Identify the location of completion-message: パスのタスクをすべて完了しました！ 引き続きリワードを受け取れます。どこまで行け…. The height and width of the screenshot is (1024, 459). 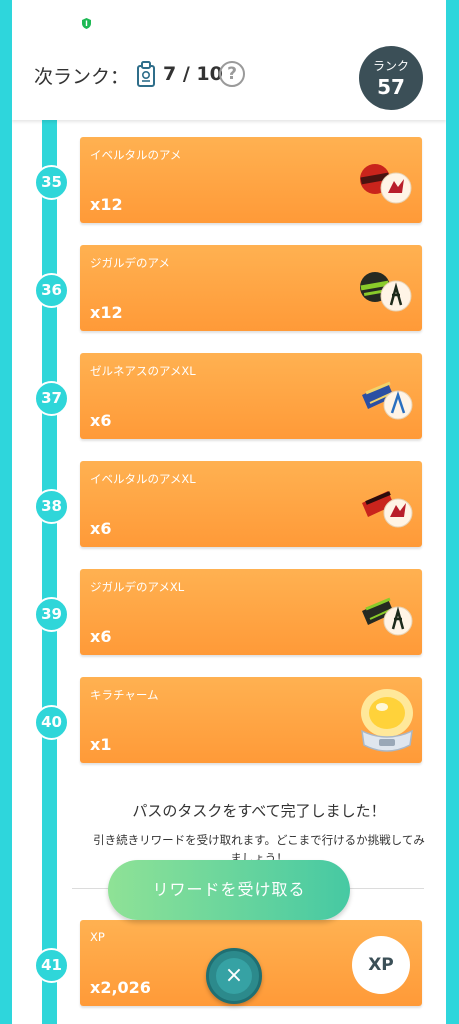
(259, 833).